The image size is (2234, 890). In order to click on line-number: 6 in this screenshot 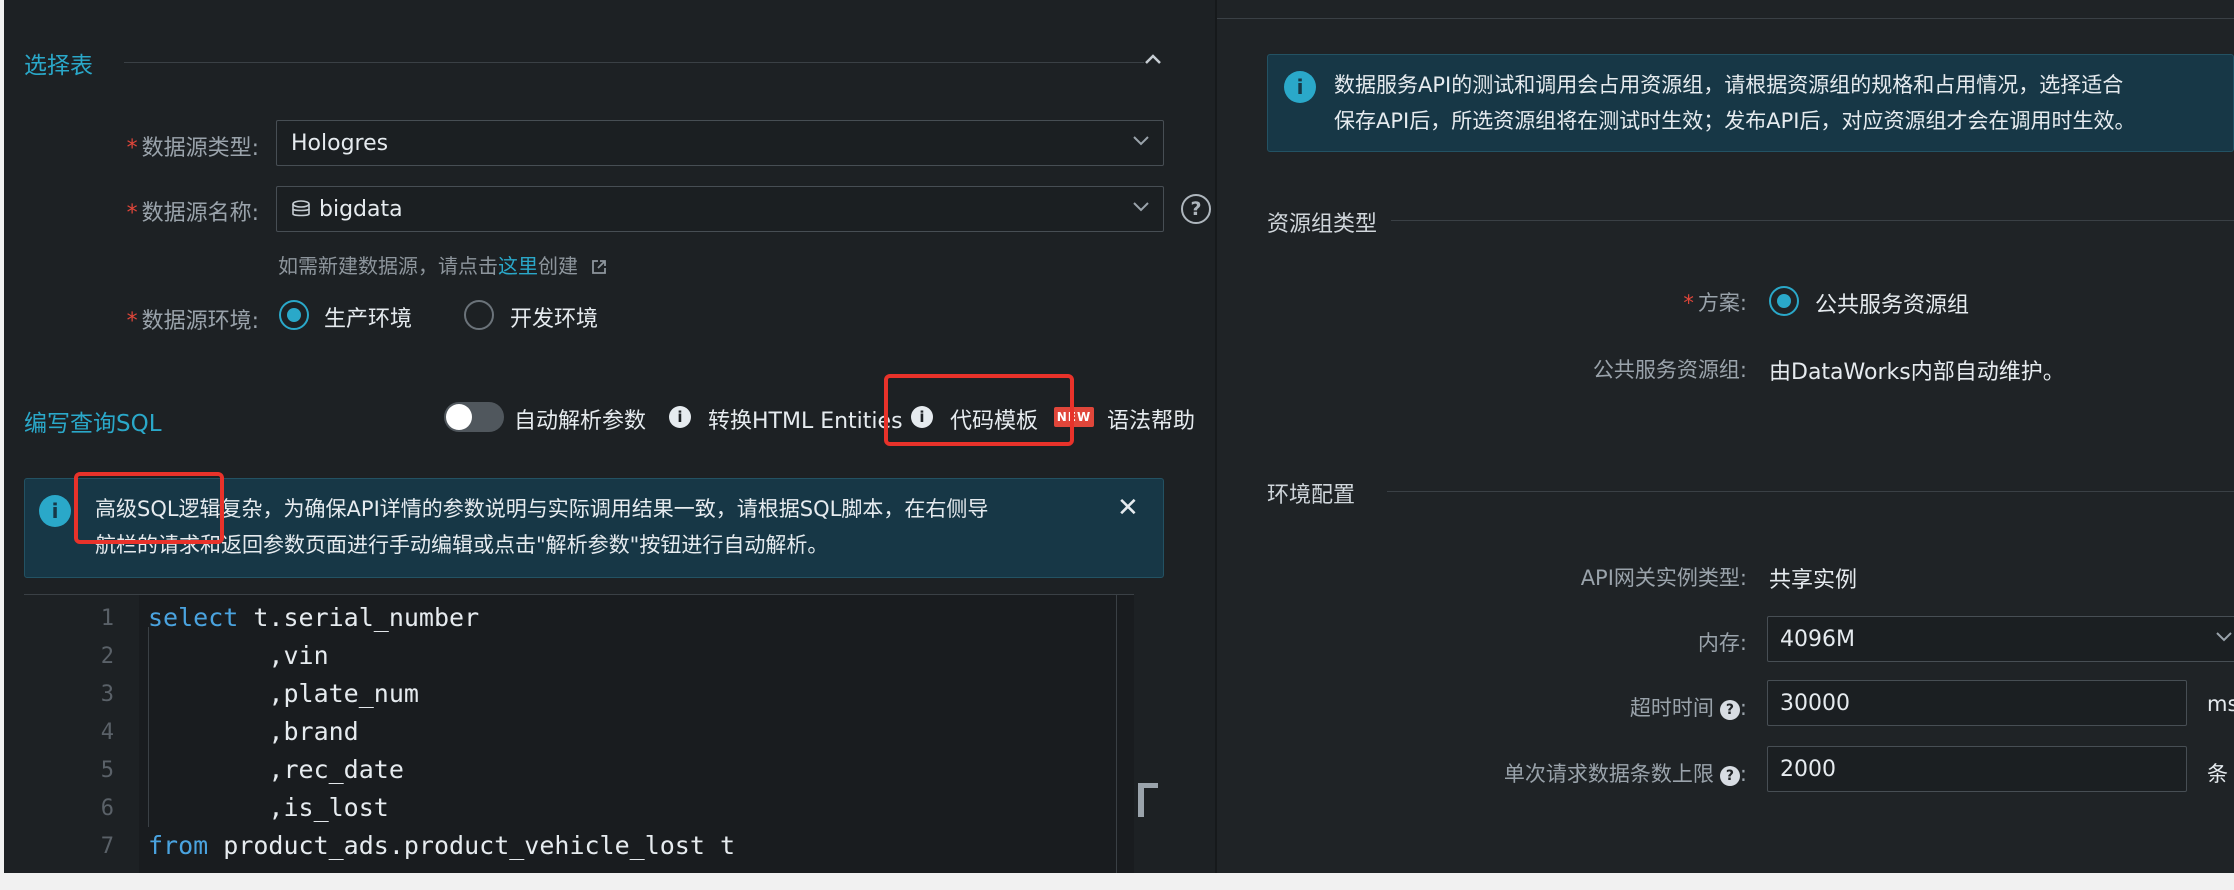, I will do `click(107, 808)`.